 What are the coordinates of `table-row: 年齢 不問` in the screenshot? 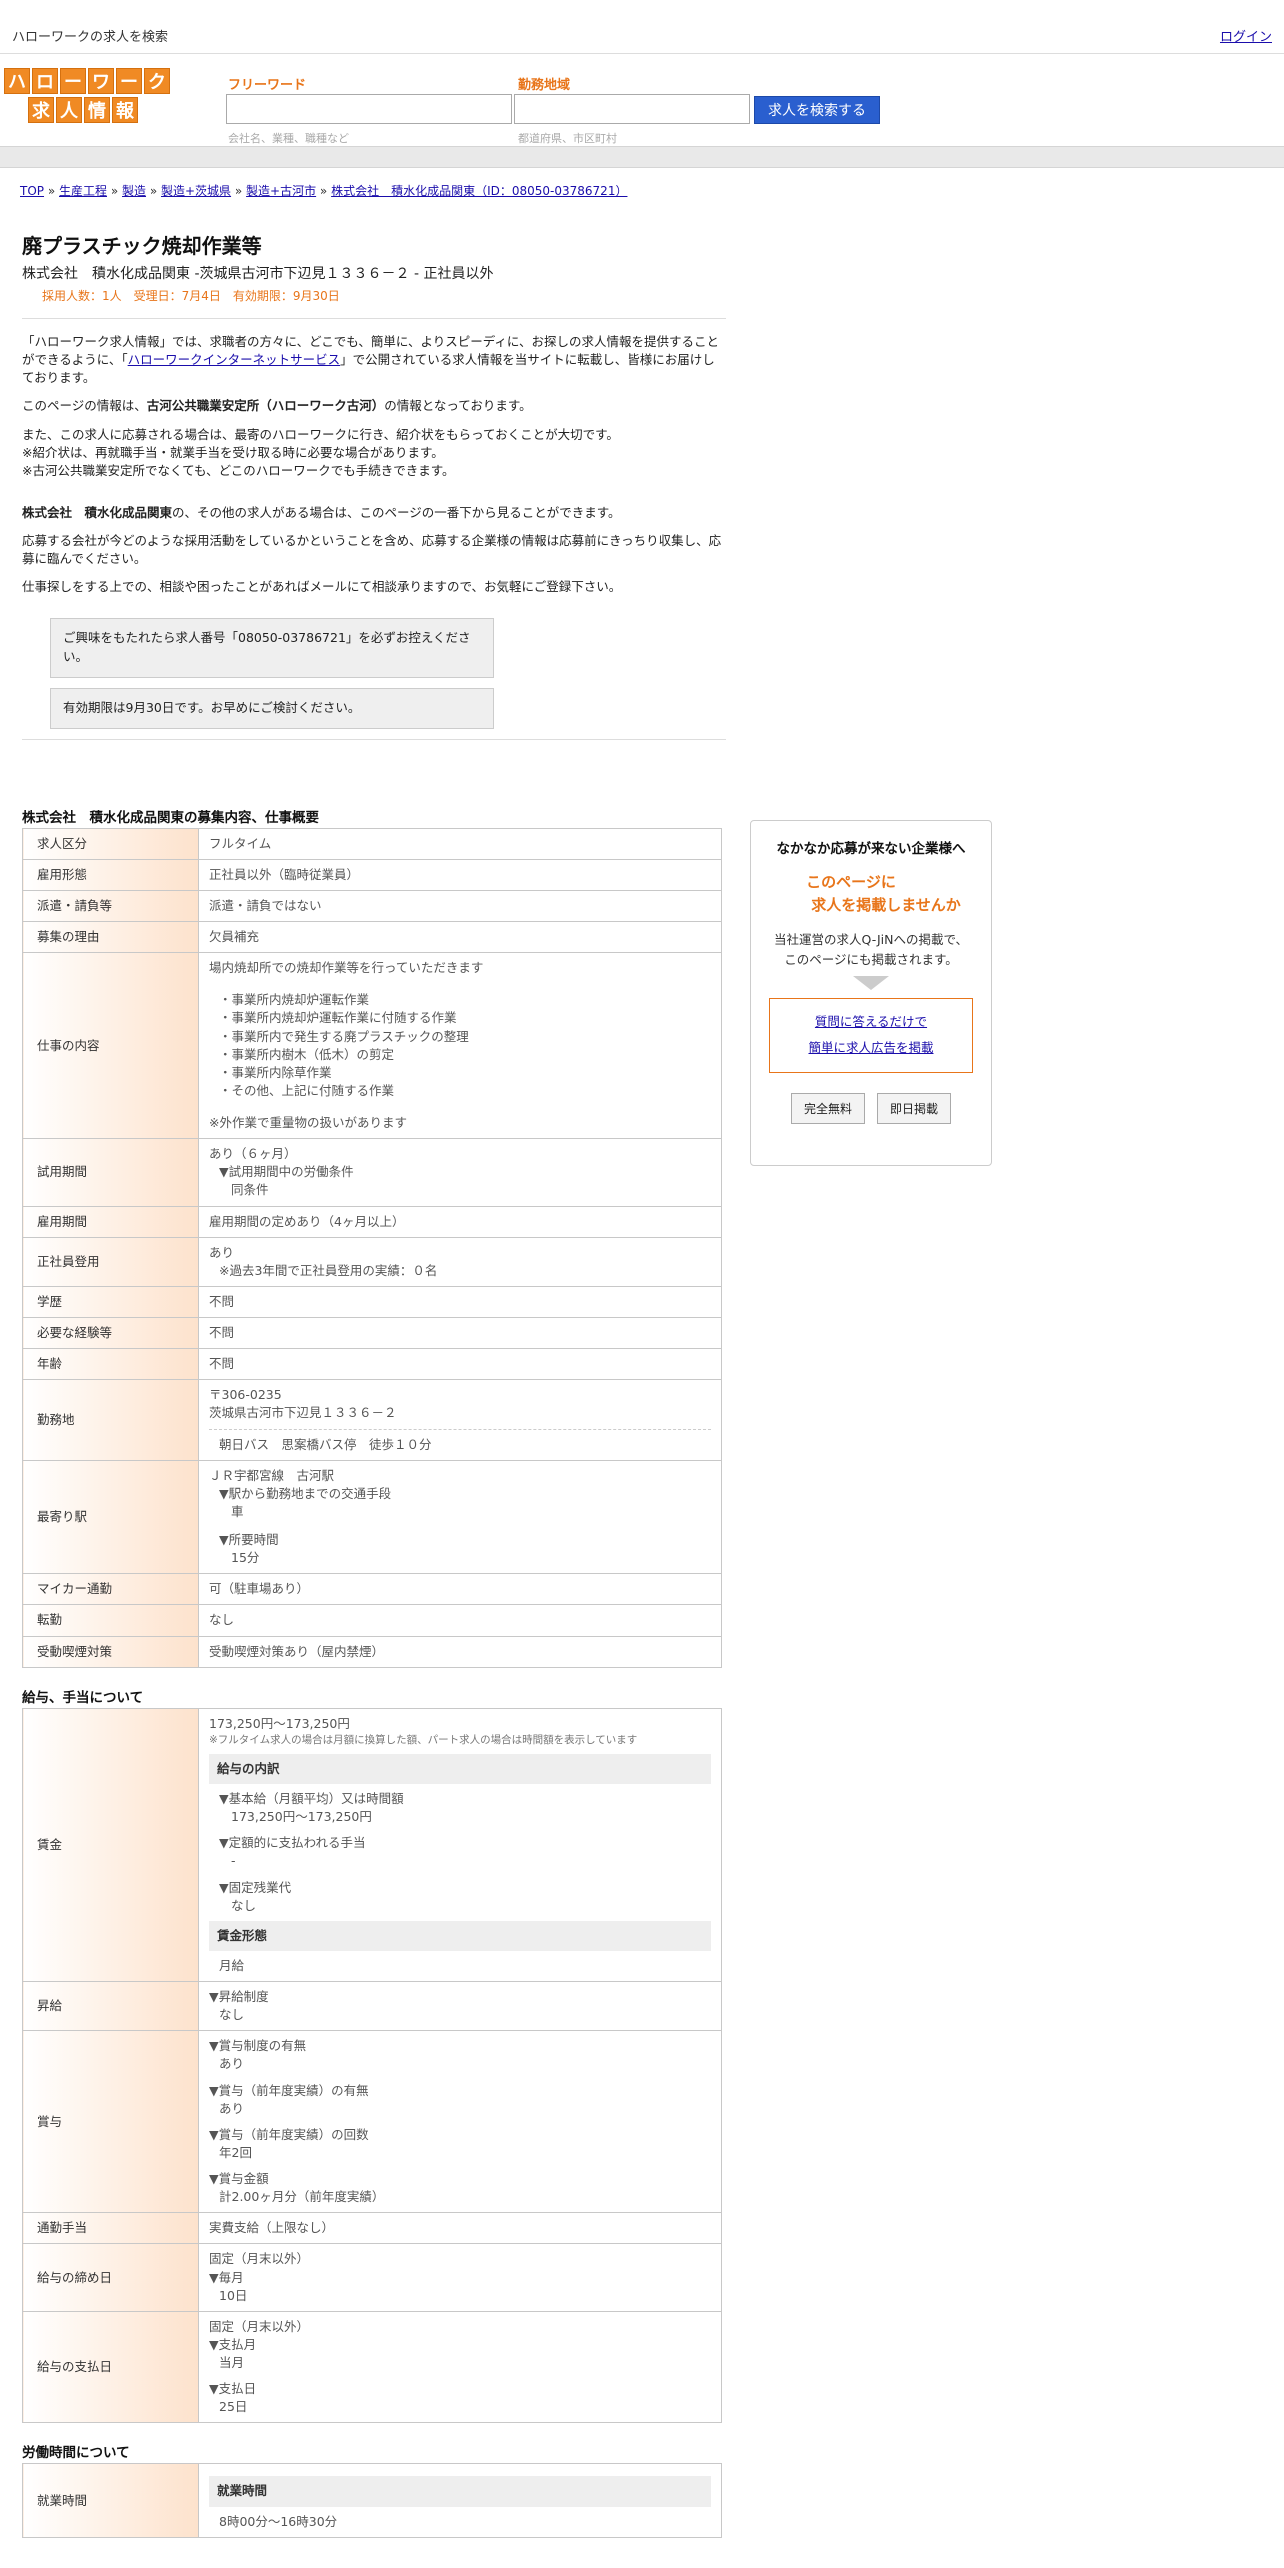 It's located at (372, 1364).